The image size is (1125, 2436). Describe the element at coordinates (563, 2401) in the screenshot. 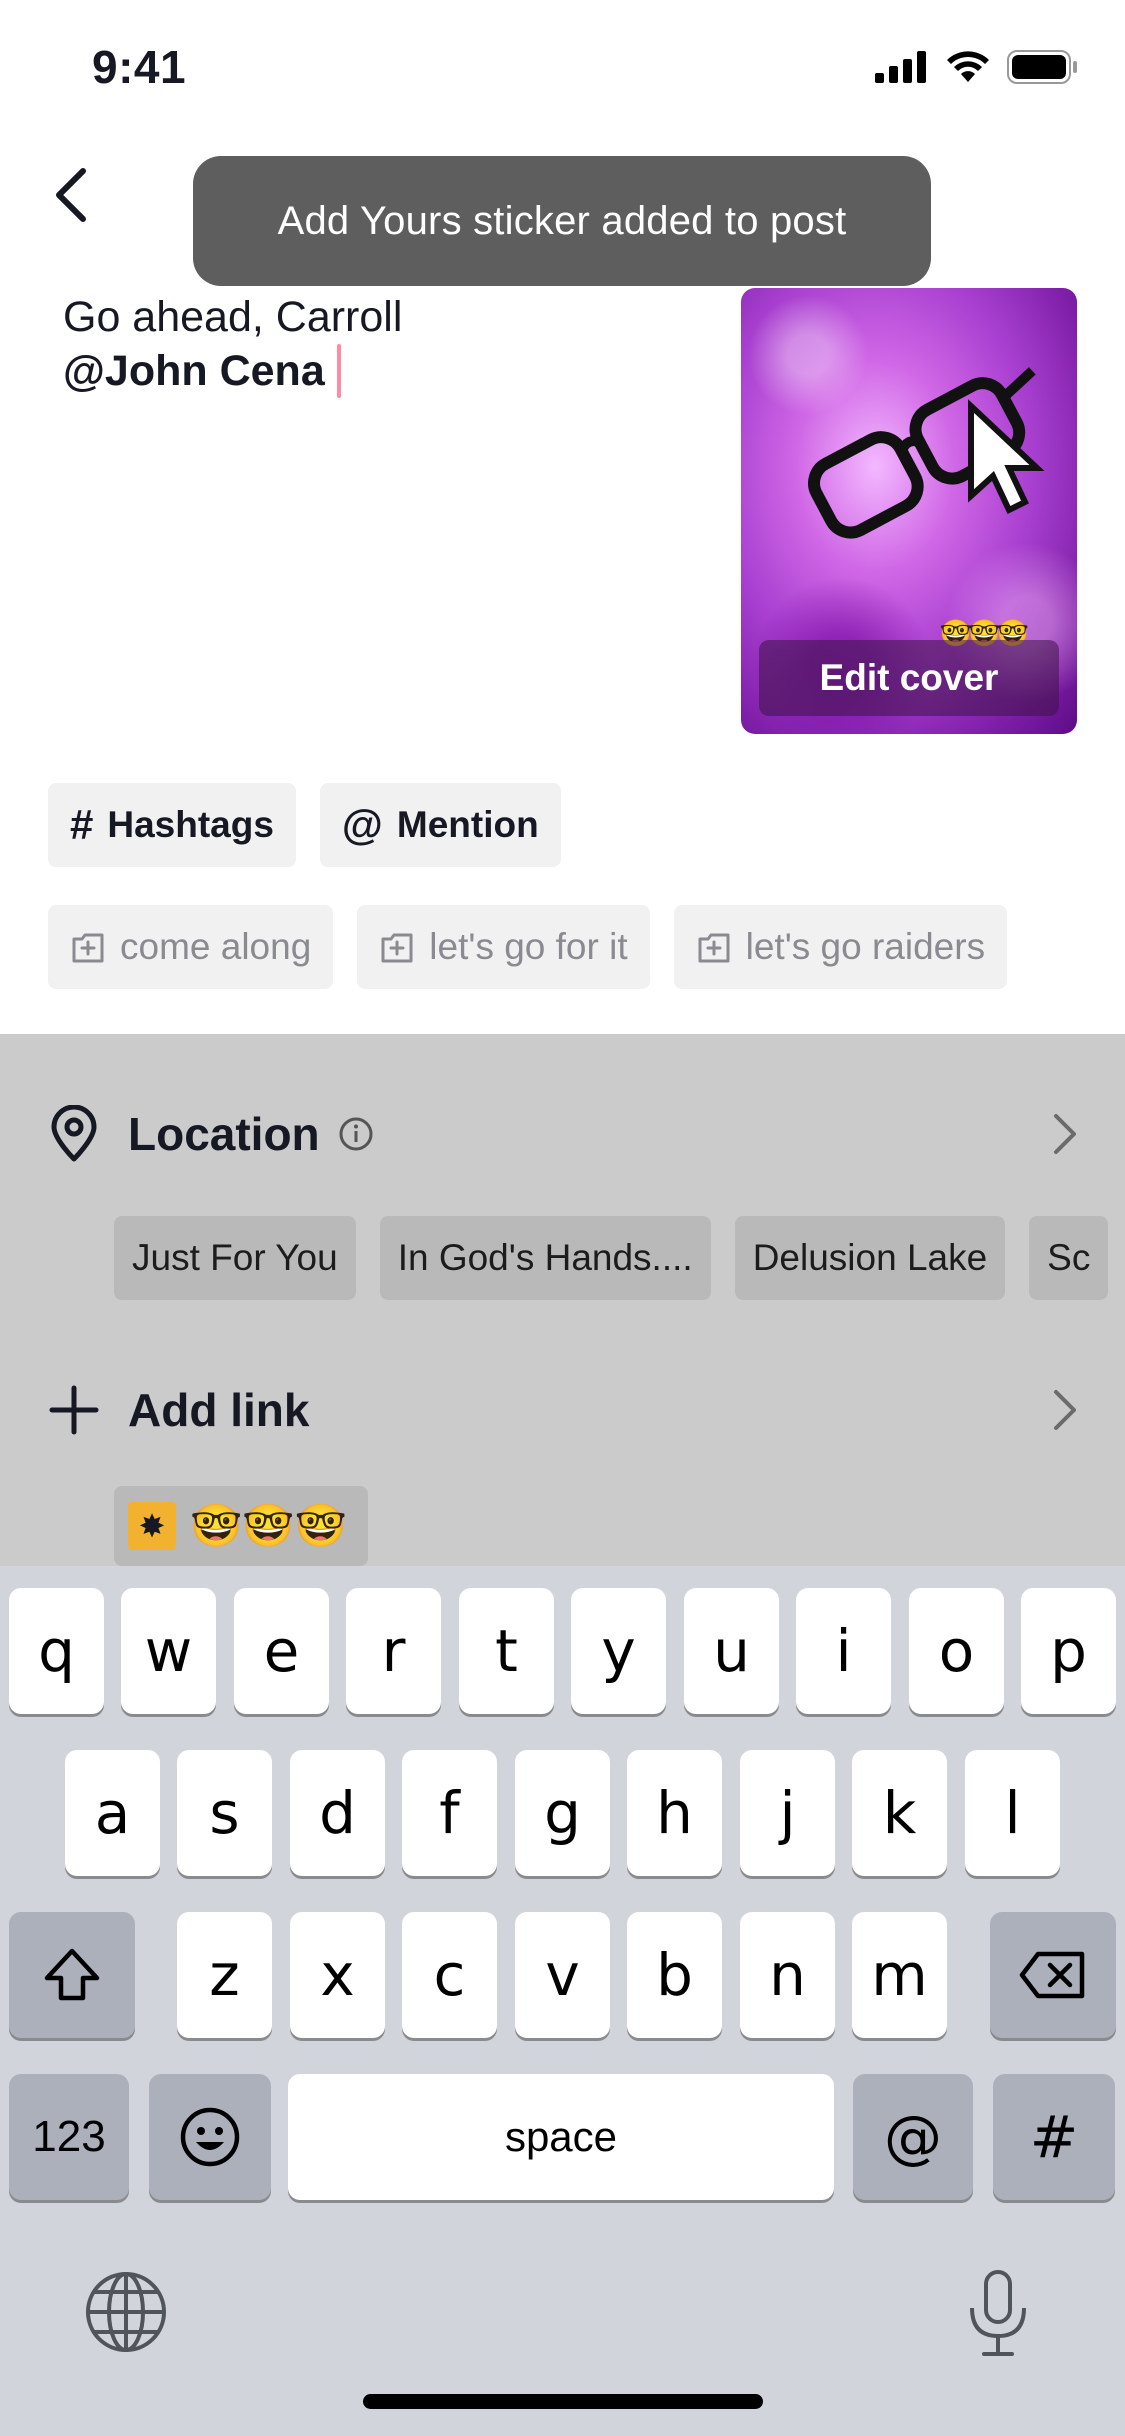

I see `home-indicator` at that location.